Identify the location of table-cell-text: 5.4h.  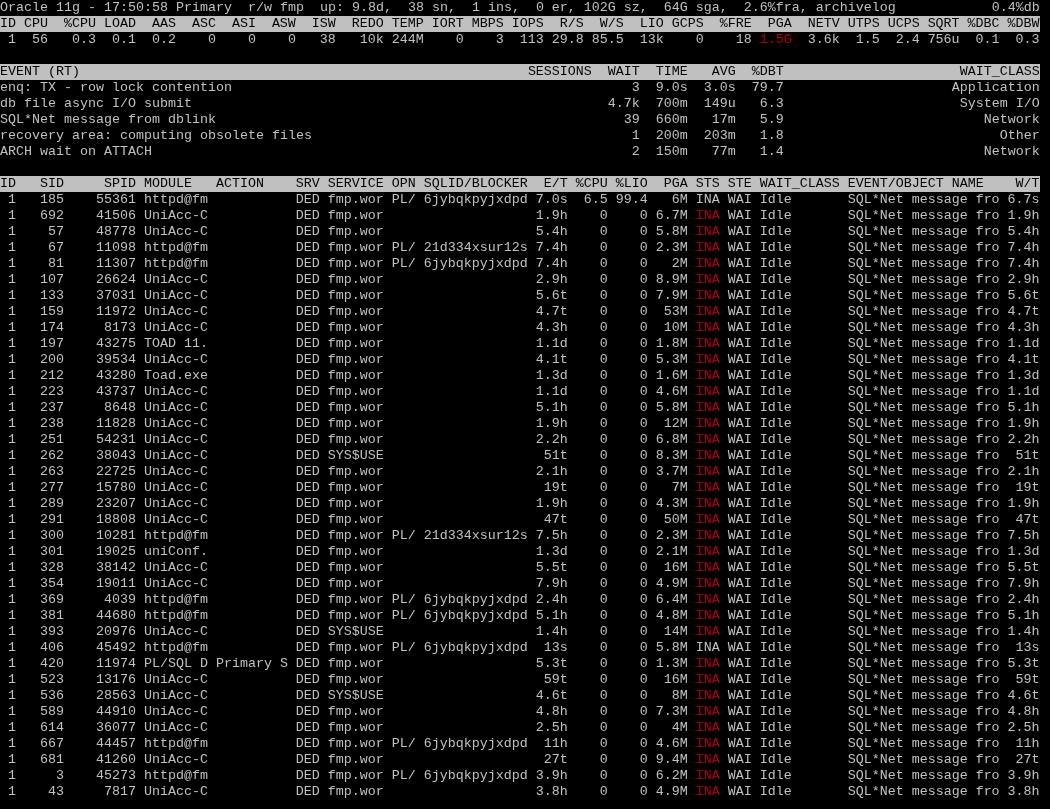
(1023, 232).